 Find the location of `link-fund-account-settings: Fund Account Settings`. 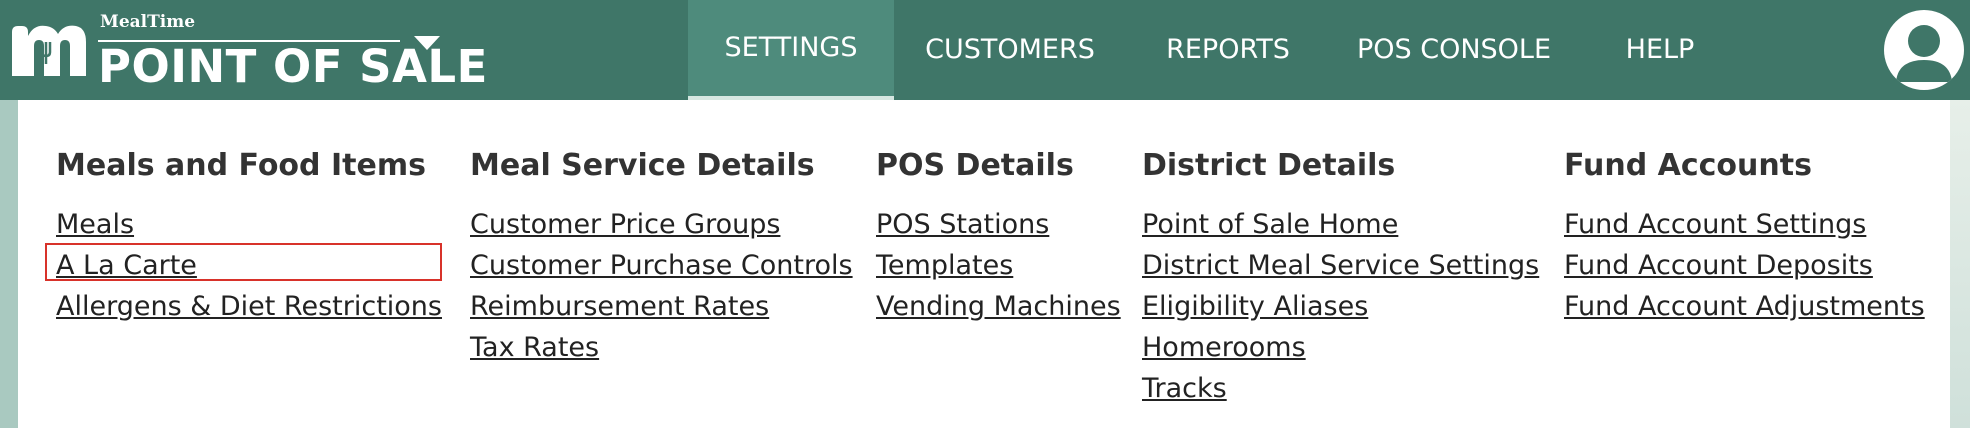

link-fund-account-settings: Fund Account Settings is located at coordinates (1715, 224).